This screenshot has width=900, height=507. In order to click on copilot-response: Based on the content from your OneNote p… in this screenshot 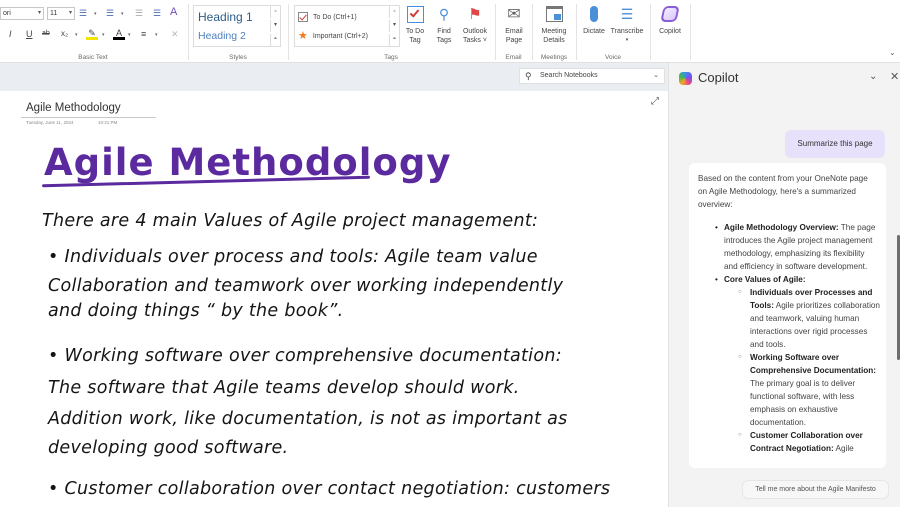, I will do `click(787, 315)`.